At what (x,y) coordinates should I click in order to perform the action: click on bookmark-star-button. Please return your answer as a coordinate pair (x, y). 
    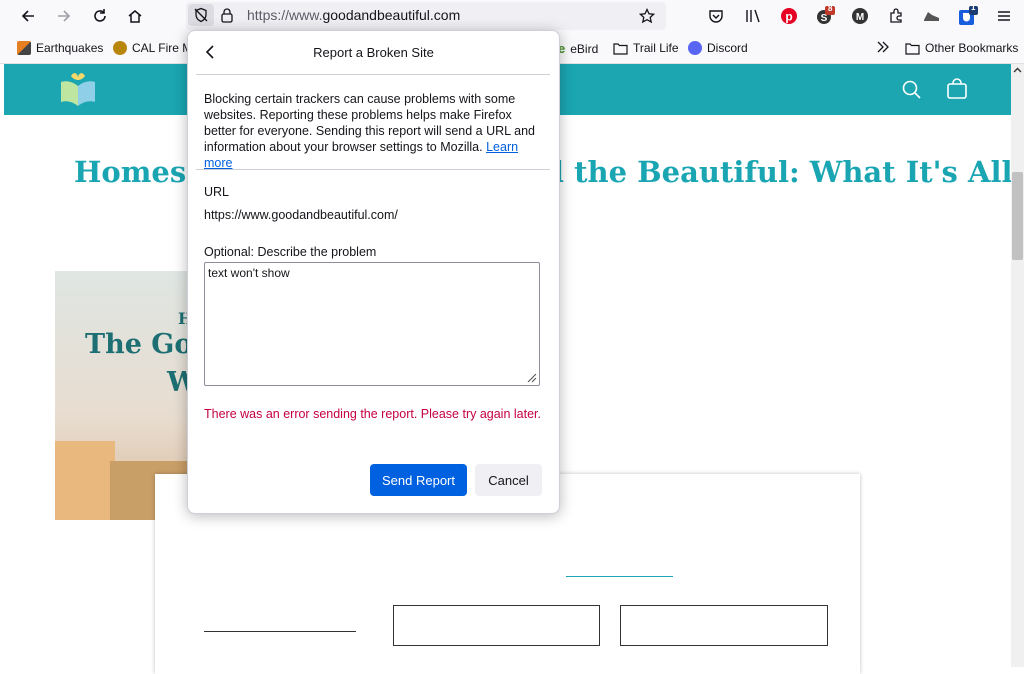
    Looking at the image, I should click on (647, 16).